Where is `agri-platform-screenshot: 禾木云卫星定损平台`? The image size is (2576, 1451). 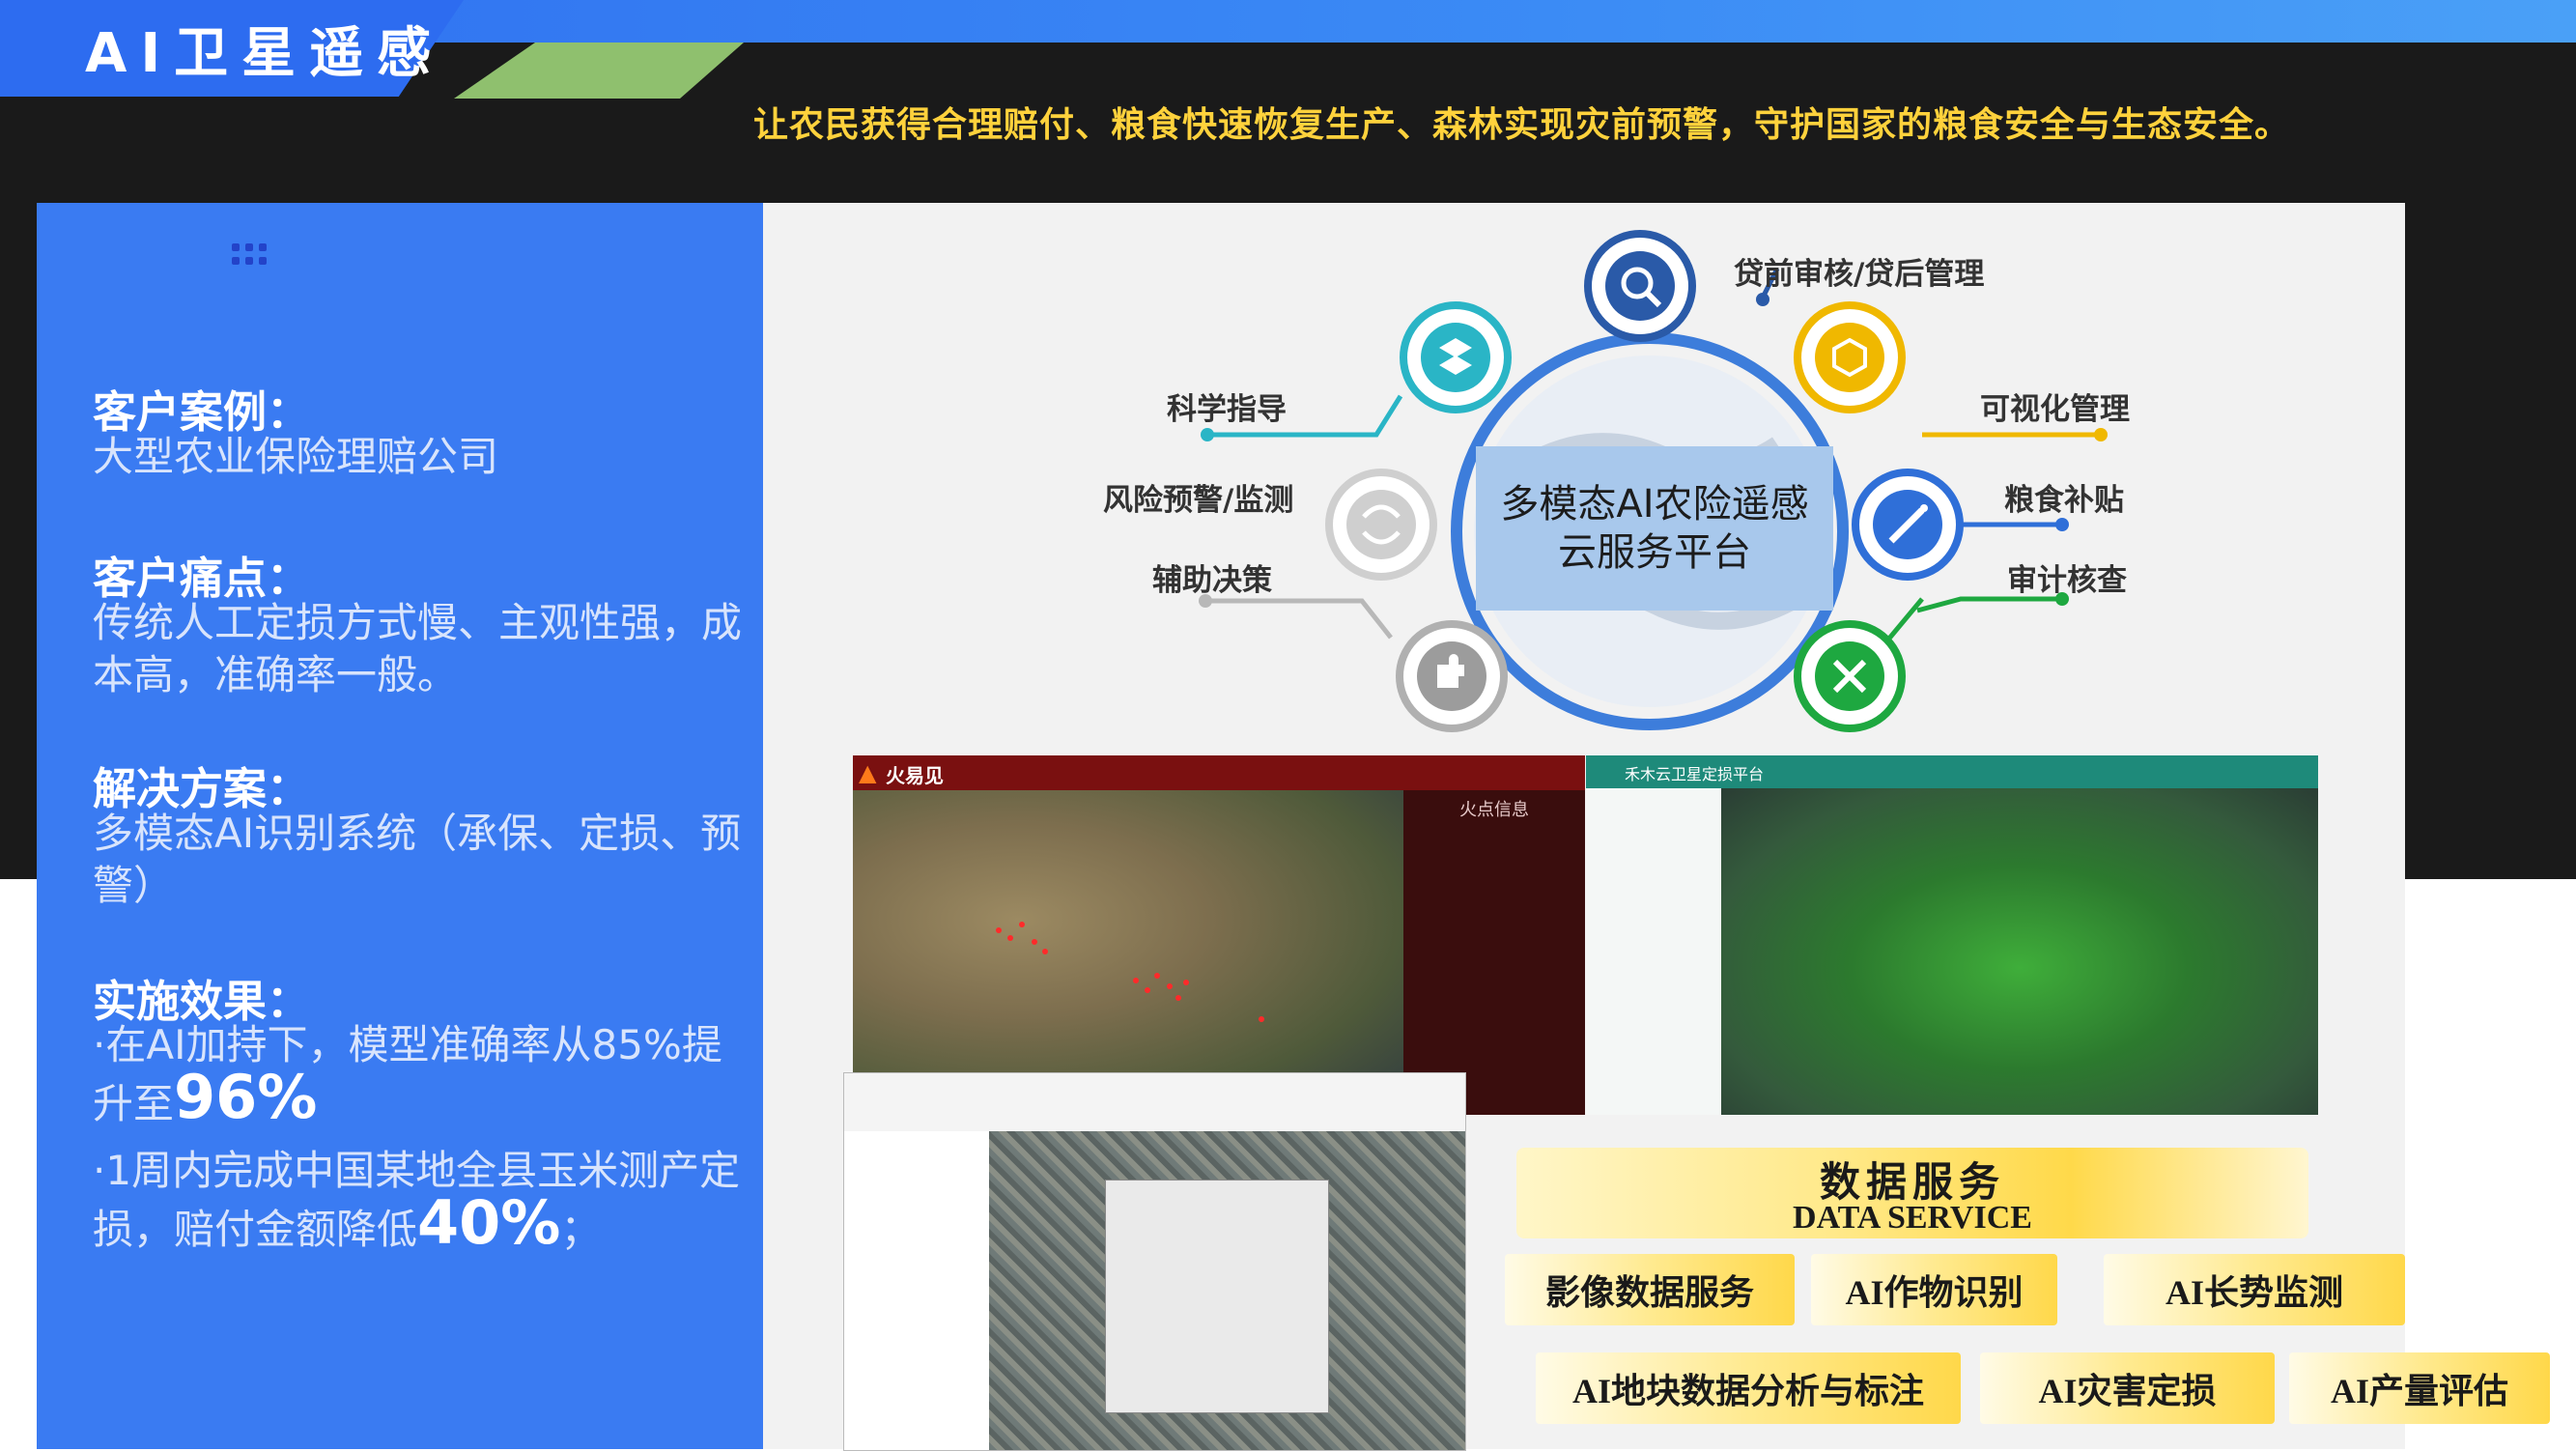 agri-platform-screenshot: 禾木云卫星定损平台 is located at coordinates (1952, 935).